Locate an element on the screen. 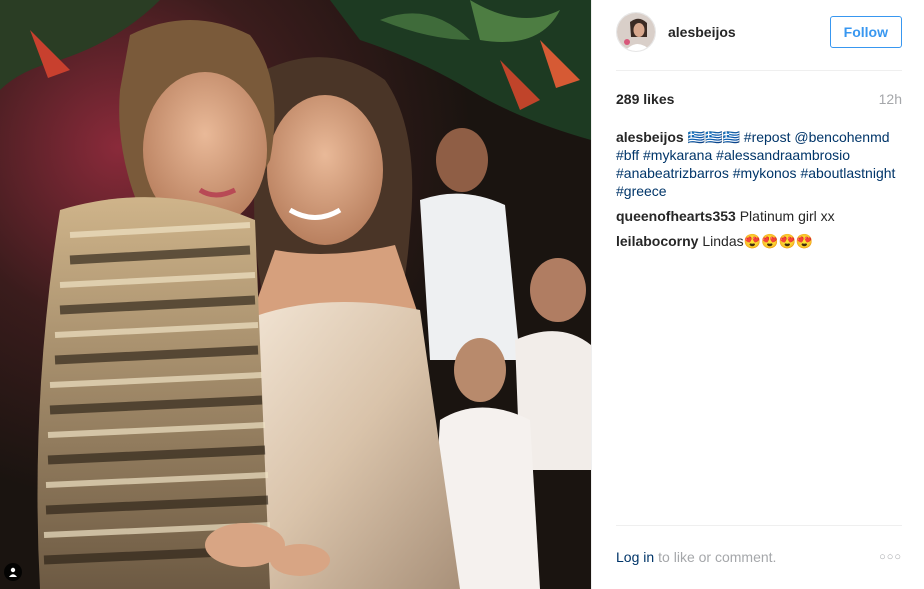  hashtag: #mykonos is located at coordinates (765, 173).